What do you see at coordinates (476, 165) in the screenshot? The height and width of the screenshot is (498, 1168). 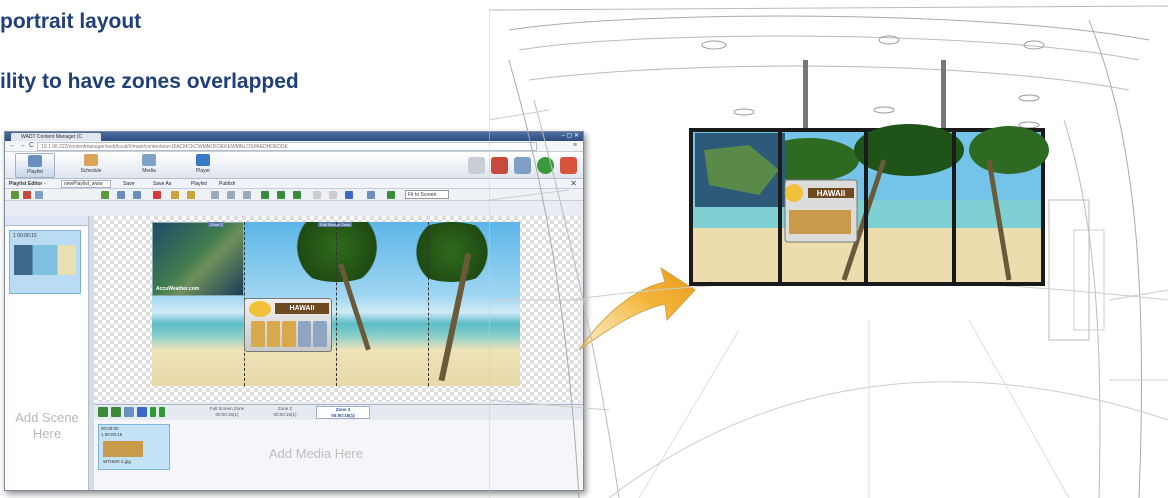 I see `settings-icon` at bounding box center [476, 165].